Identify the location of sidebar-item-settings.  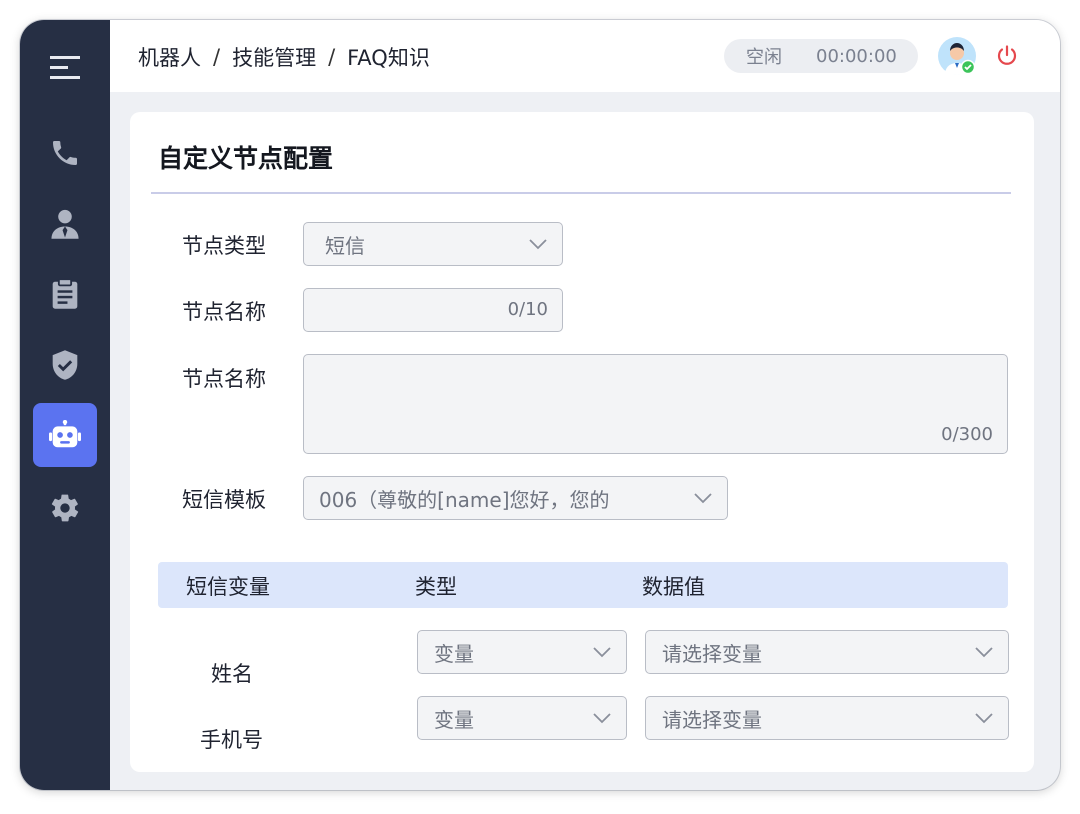
(65, 508).